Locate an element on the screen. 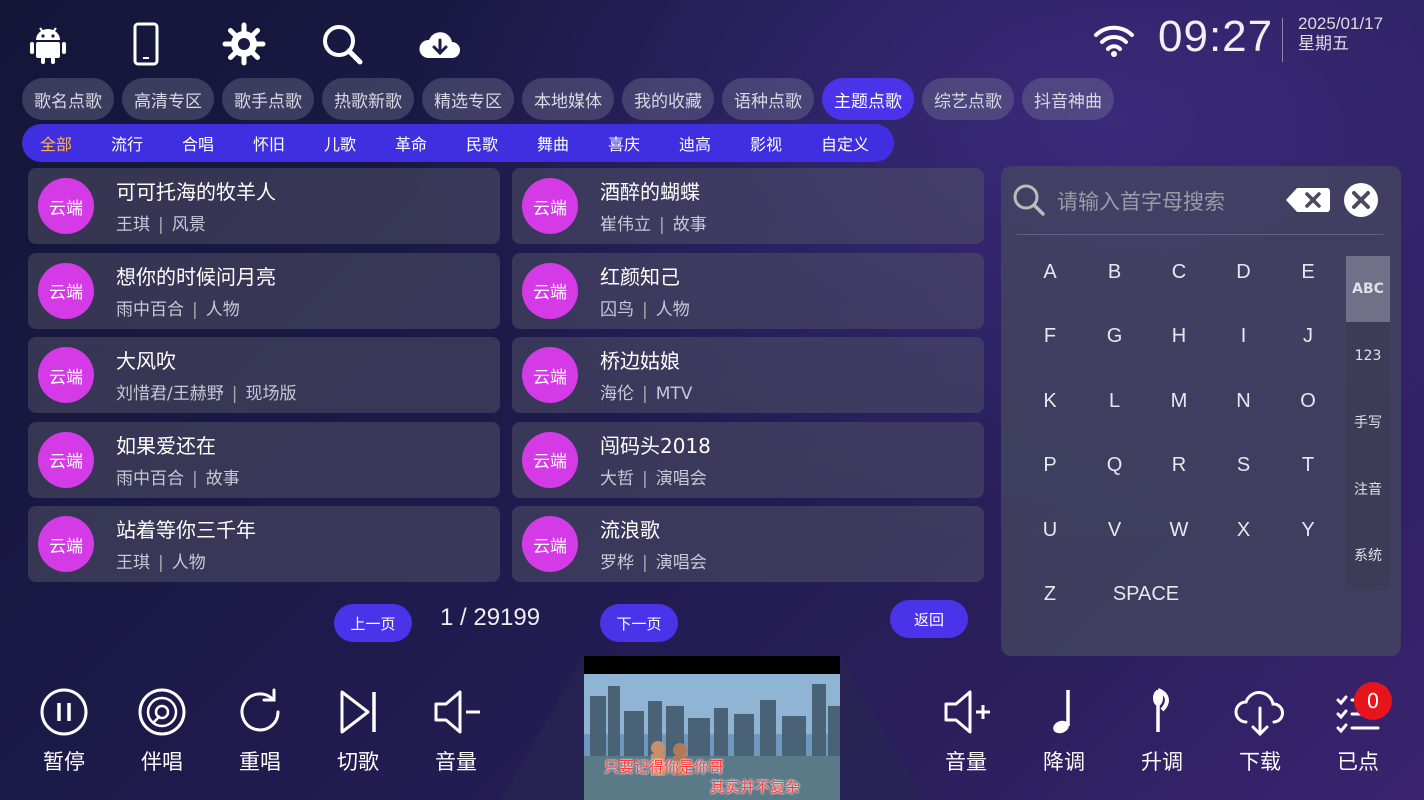 Image resolution: width=1424 pixels, height=800 pixels. pitch-down-icon is located at coordinates (1061, 712).